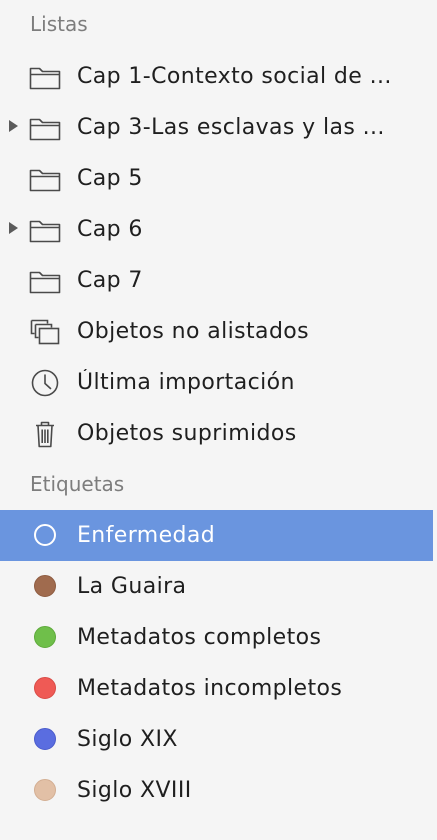 The image size is (437, 840). I want to click on list-item-label: Última importación, so click(186, 382).